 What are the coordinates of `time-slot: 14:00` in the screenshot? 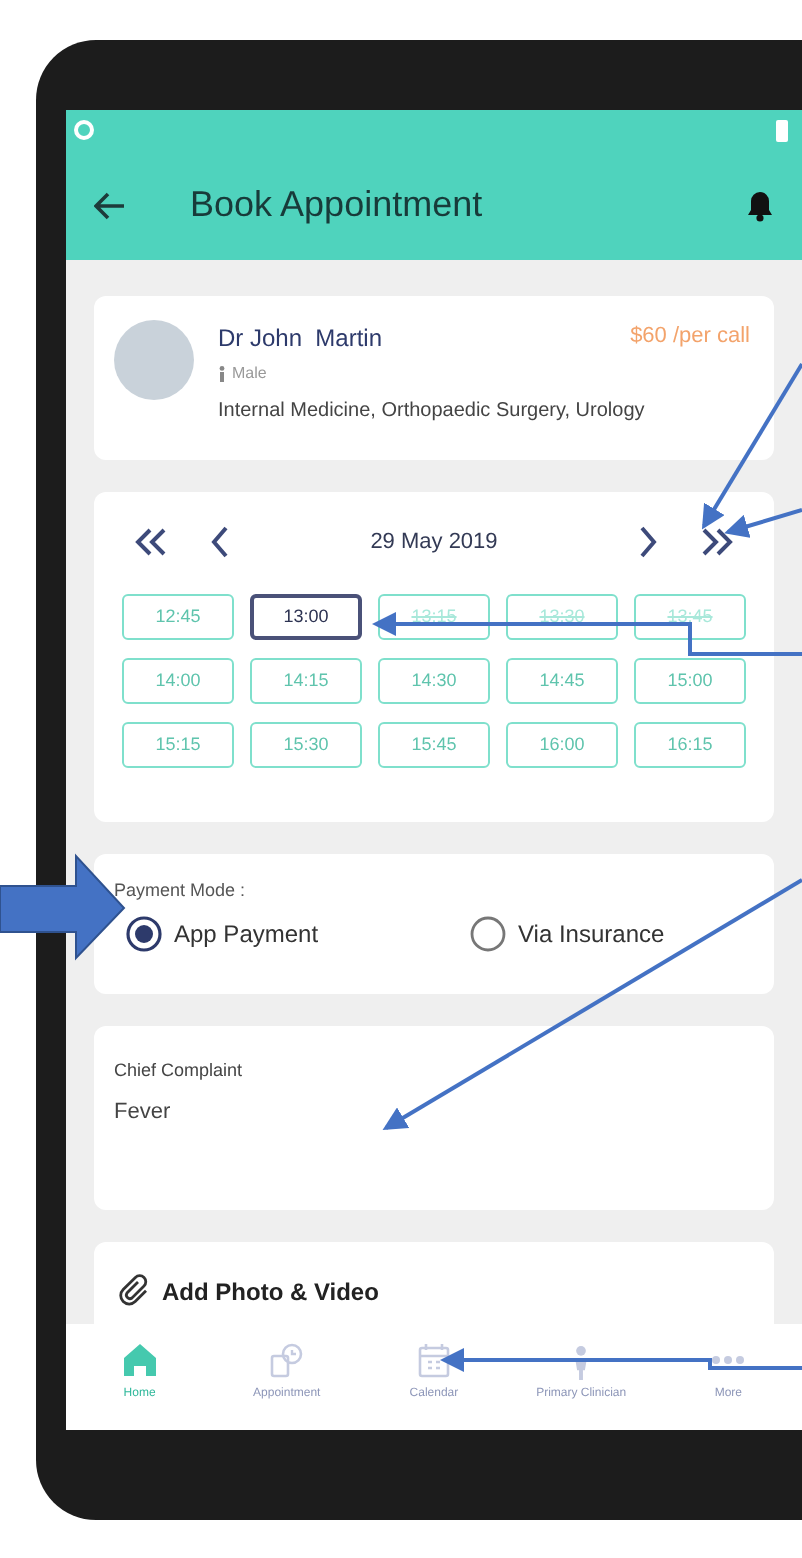 It's located at (178, 681).